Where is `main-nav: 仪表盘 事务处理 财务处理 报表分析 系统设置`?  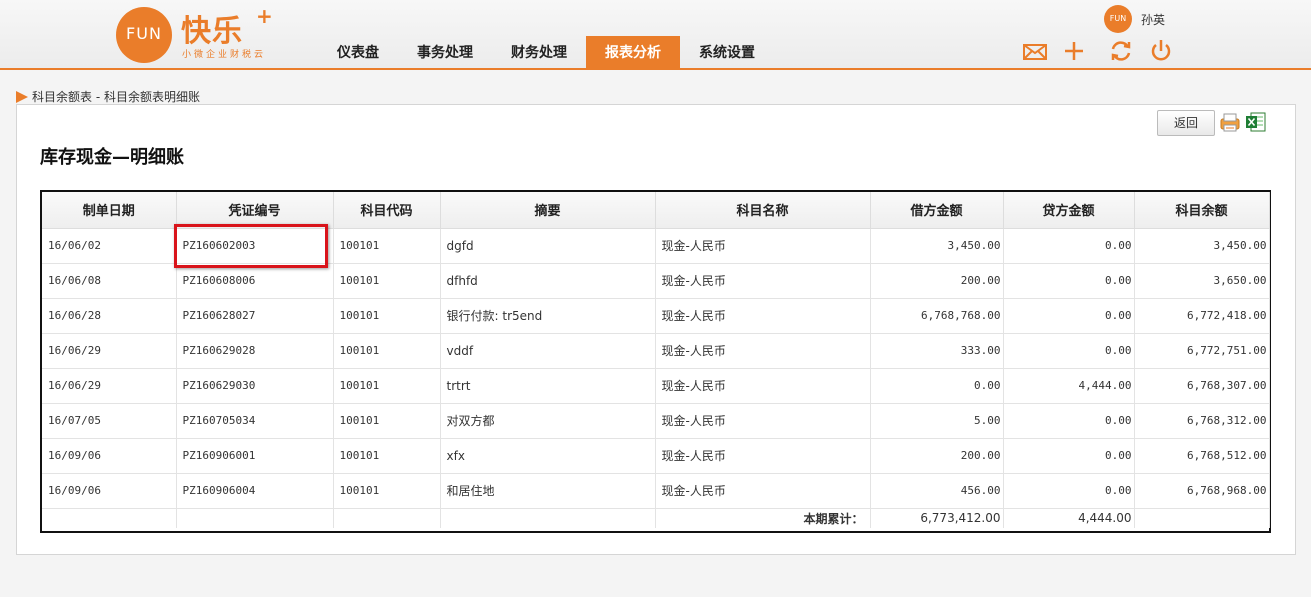 main-nav: 仪表盘 事务处理 财务处理 报表分析 系统设置 is located at coordinates (546, 53).